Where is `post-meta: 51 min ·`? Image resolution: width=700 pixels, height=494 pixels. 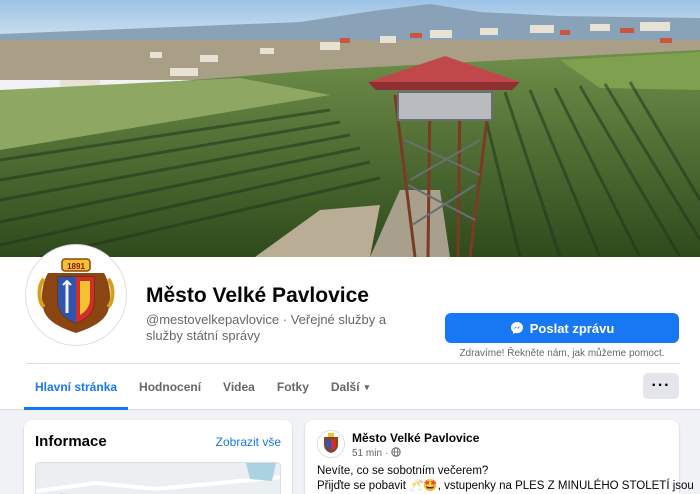 post-meta: 51 min · is located at coordinates (377, 453).